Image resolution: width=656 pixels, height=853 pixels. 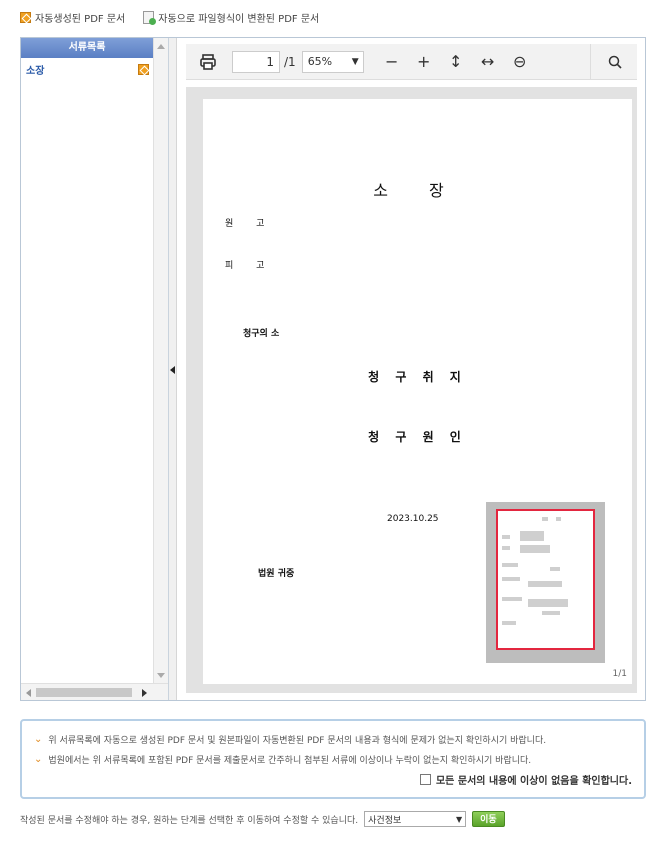 What do you see at coordinates (87, 67) in the screenshot?
I see `sidebar-item-complaint: 소장` at bounding box center [87, 67].